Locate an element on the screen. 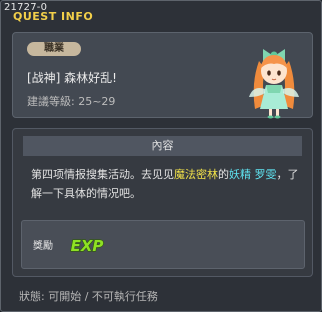 This screenshot has height=312, width=322. npc-portrait-icon is located at coordinates (274, 84).